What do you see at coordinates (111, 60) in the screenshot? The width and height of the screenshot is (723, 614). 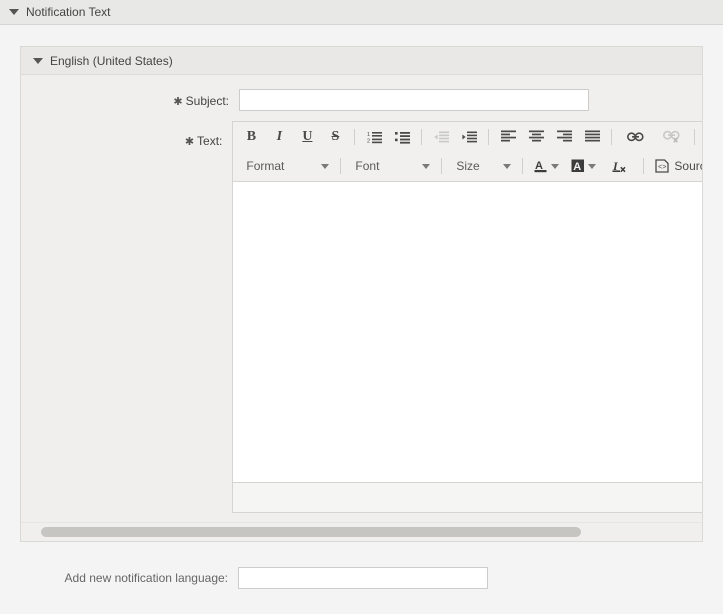 I see `language-panel-title: English (United States)` at bounding box center [111, 60].